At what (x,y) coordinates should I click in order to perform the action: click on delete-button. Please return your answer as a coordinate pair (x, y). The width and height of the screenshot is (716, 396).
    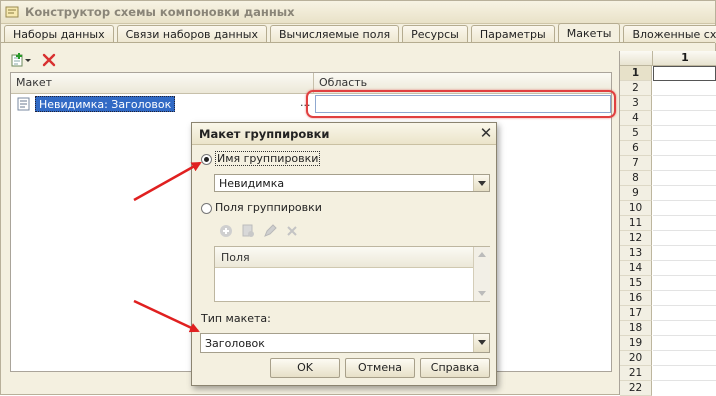
    Looking at the image, I should click on (49, 60).